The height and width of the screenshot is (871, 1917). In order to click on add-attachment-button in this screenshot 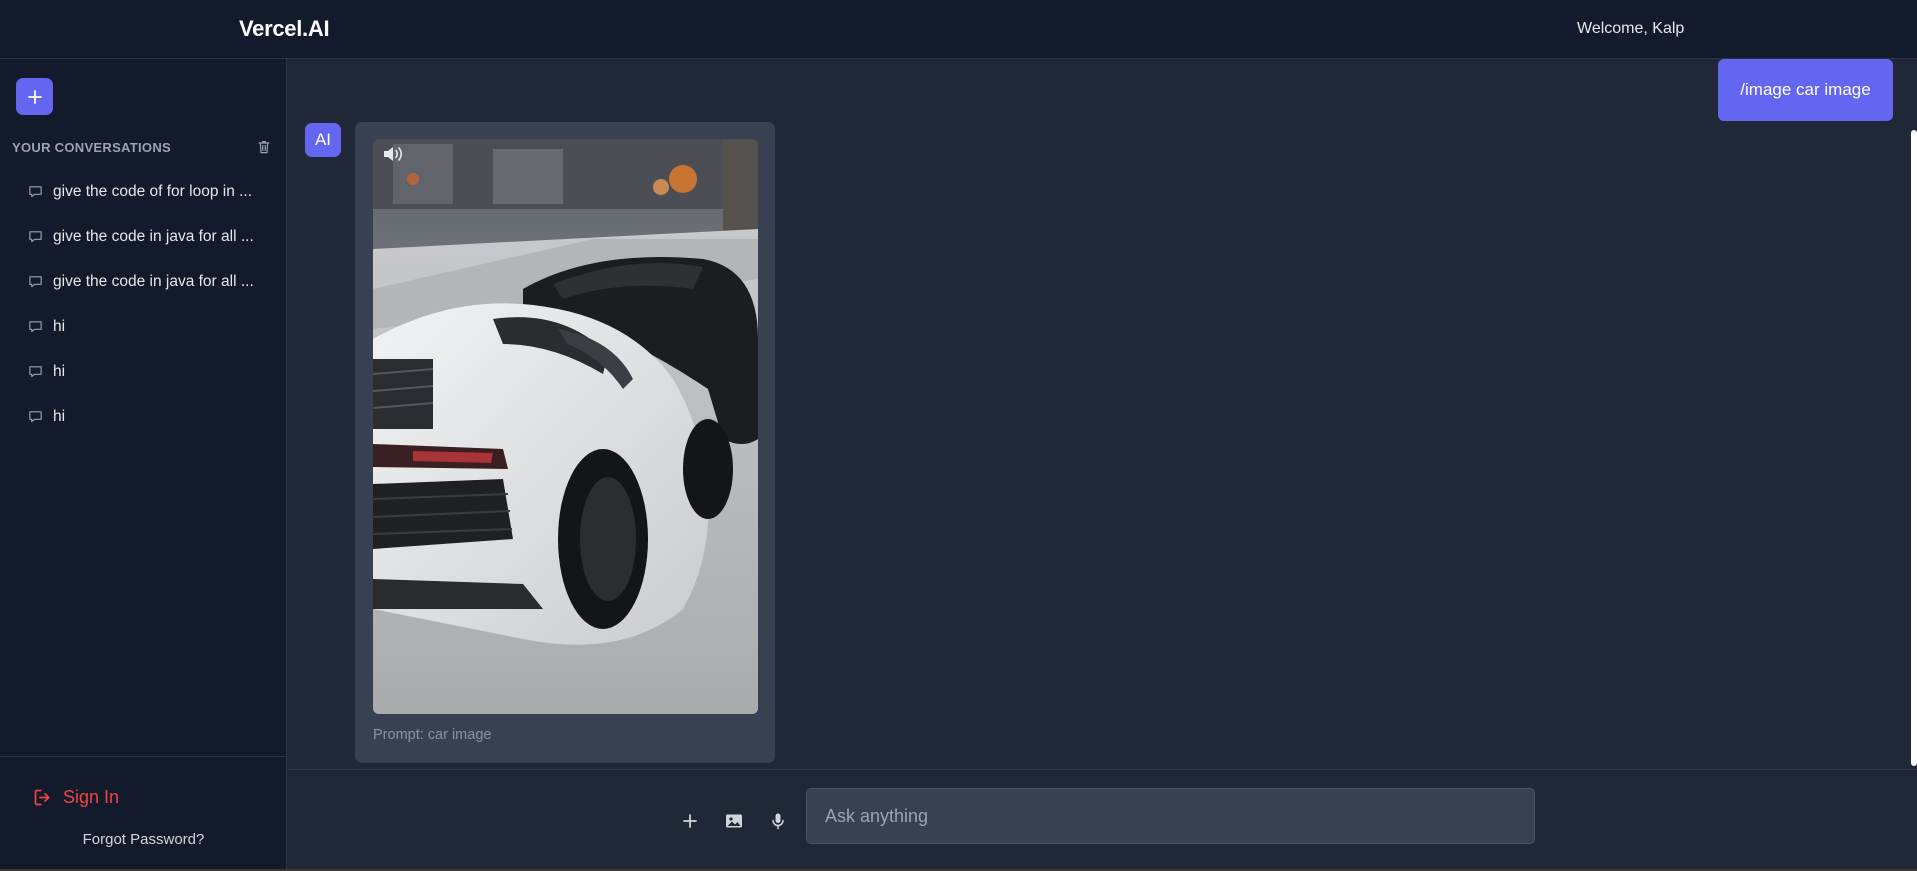, I will do `click(690, 821)`.